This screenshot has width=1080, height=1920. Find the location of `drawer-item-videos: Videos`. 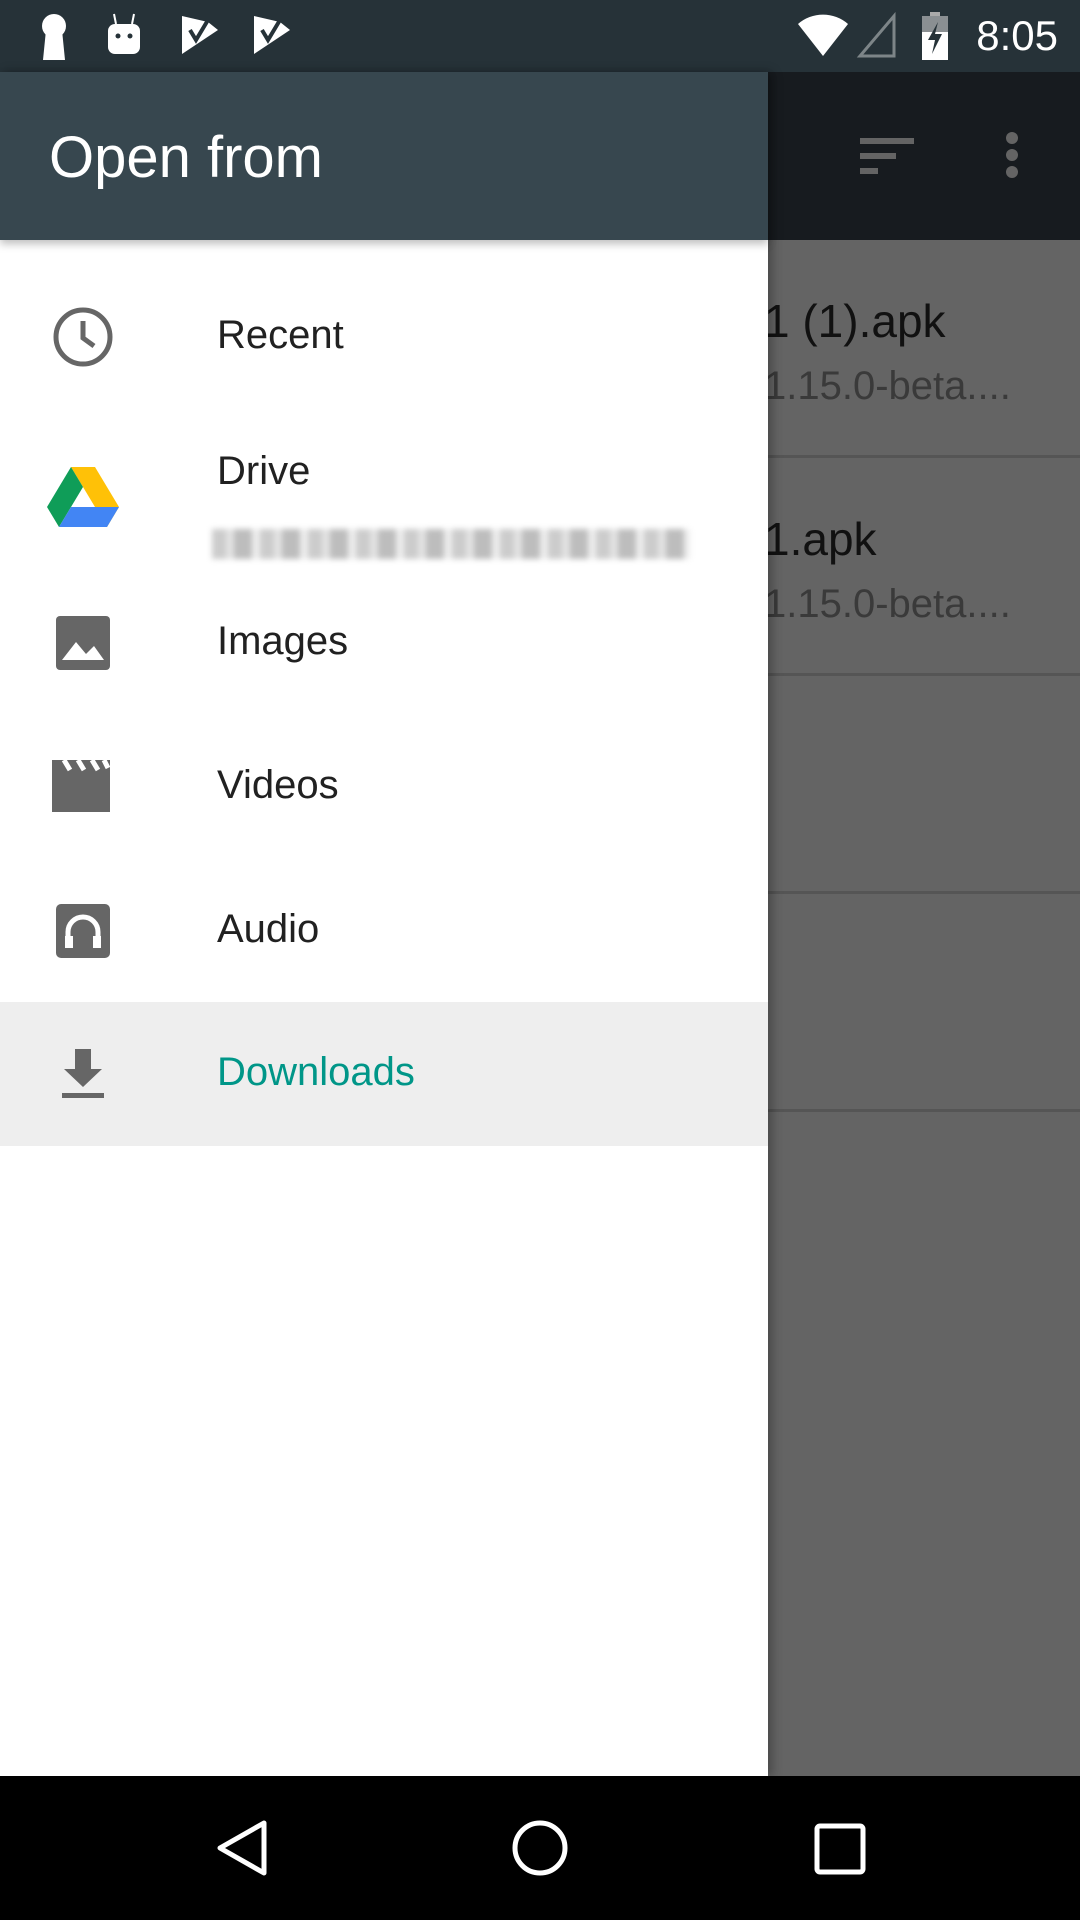

drawer-item-videos: Videos is located at coordinates (384, 787).